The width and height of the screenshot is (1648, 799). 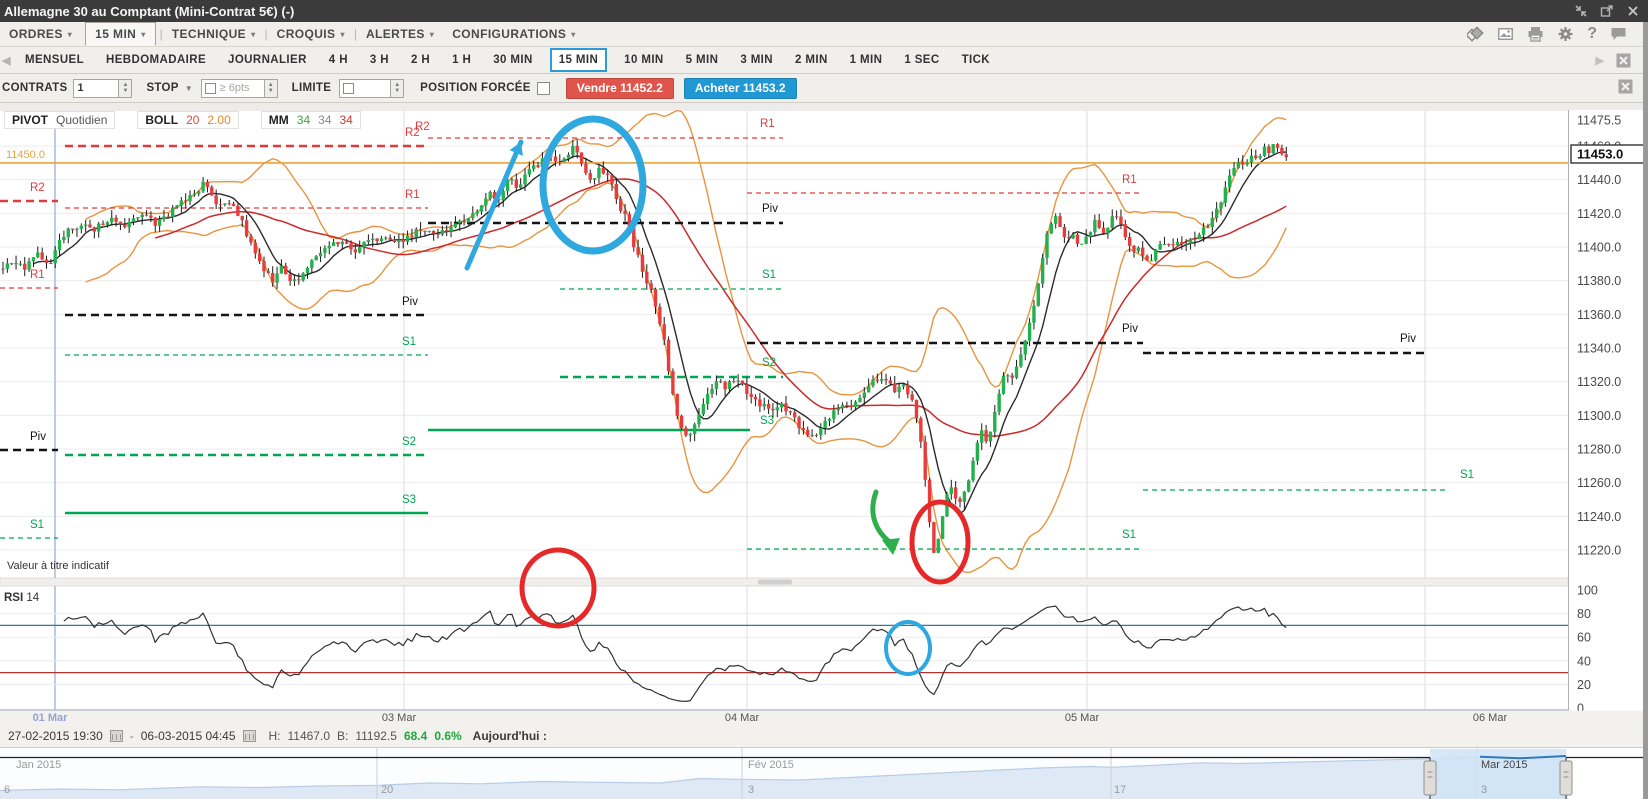 What do you see at coordinates (400, 34) in the screenshot?
I see `menu-alertes: ALERTES ▾` at bounding box center [400, 34].